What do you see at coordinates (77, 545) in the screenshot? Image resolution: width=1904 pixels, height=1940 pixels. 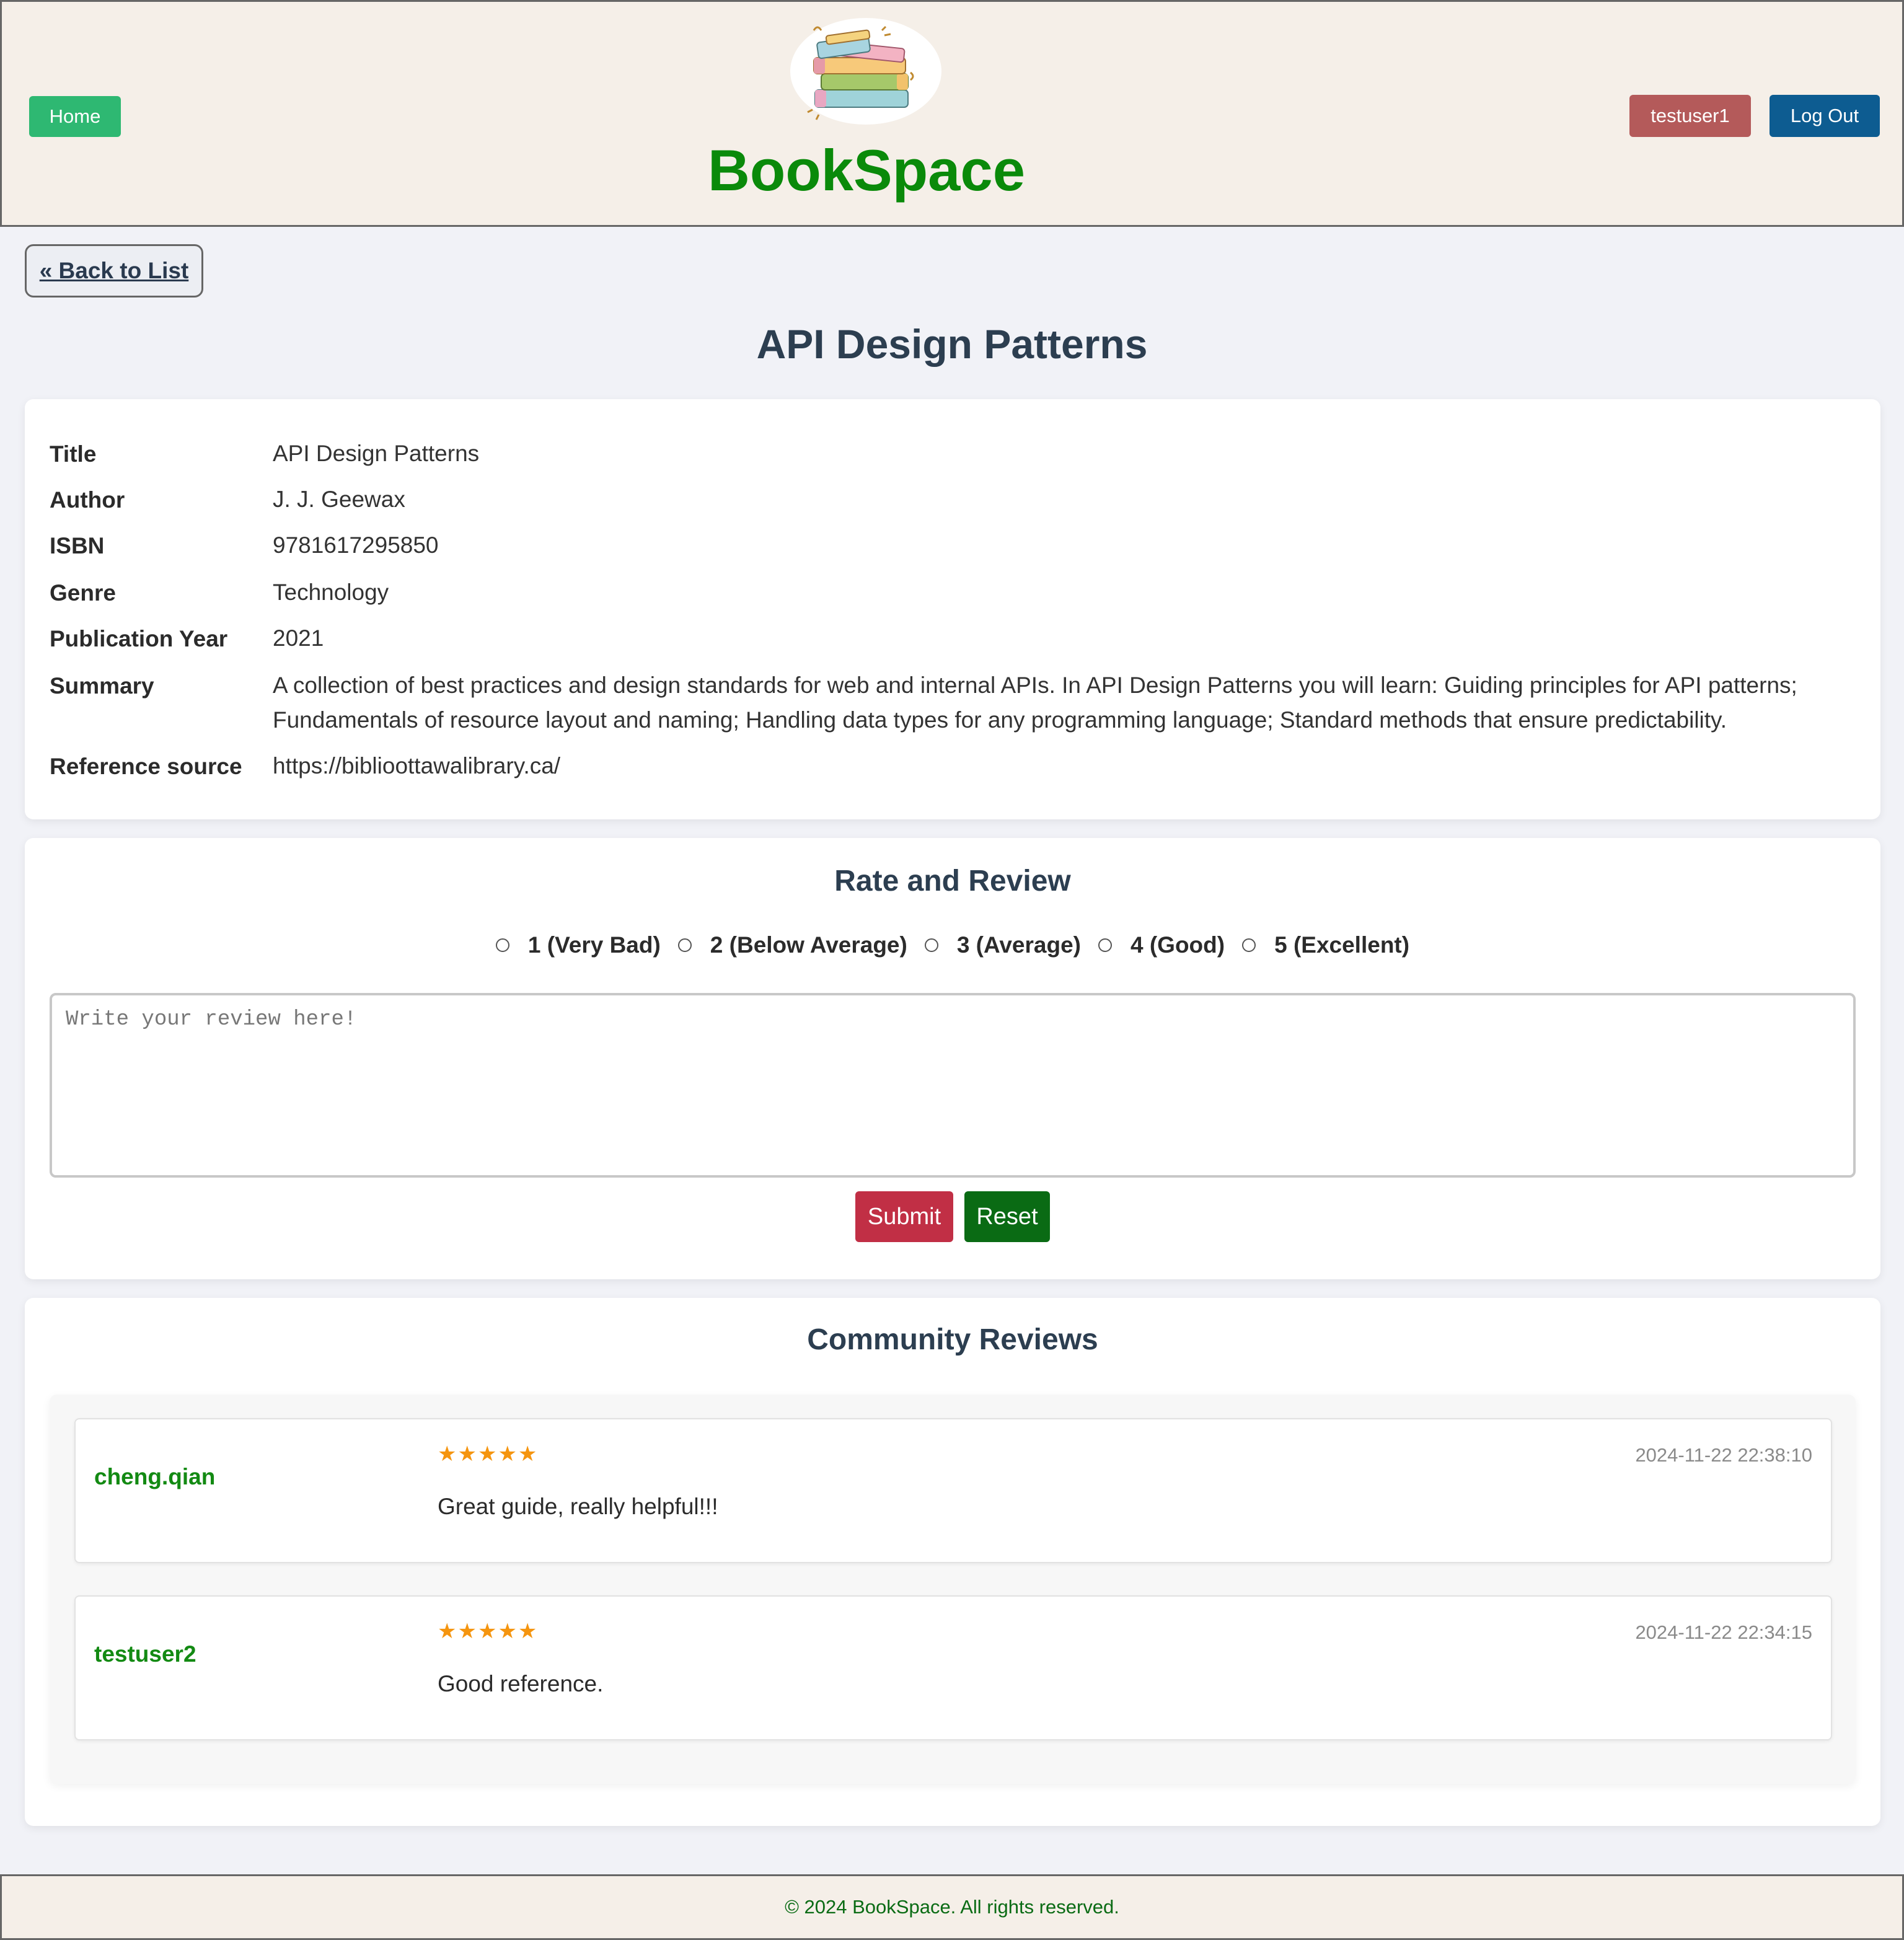 I see `detail-label: ISBN` at bounding box center [77, 545].